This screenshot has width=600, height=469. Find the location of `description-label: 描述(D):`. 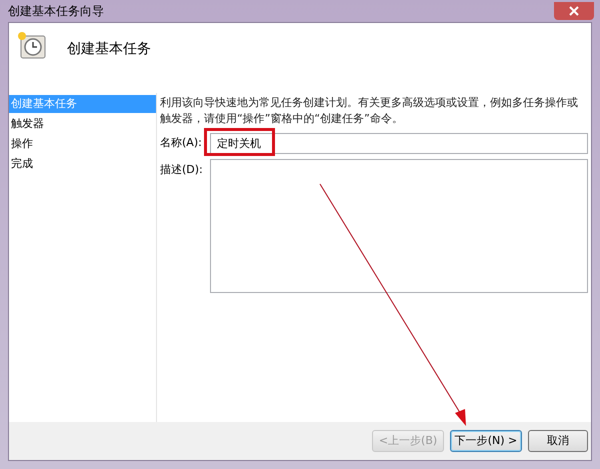

description-label: 描述(D): is located at coordinates (182, 170).